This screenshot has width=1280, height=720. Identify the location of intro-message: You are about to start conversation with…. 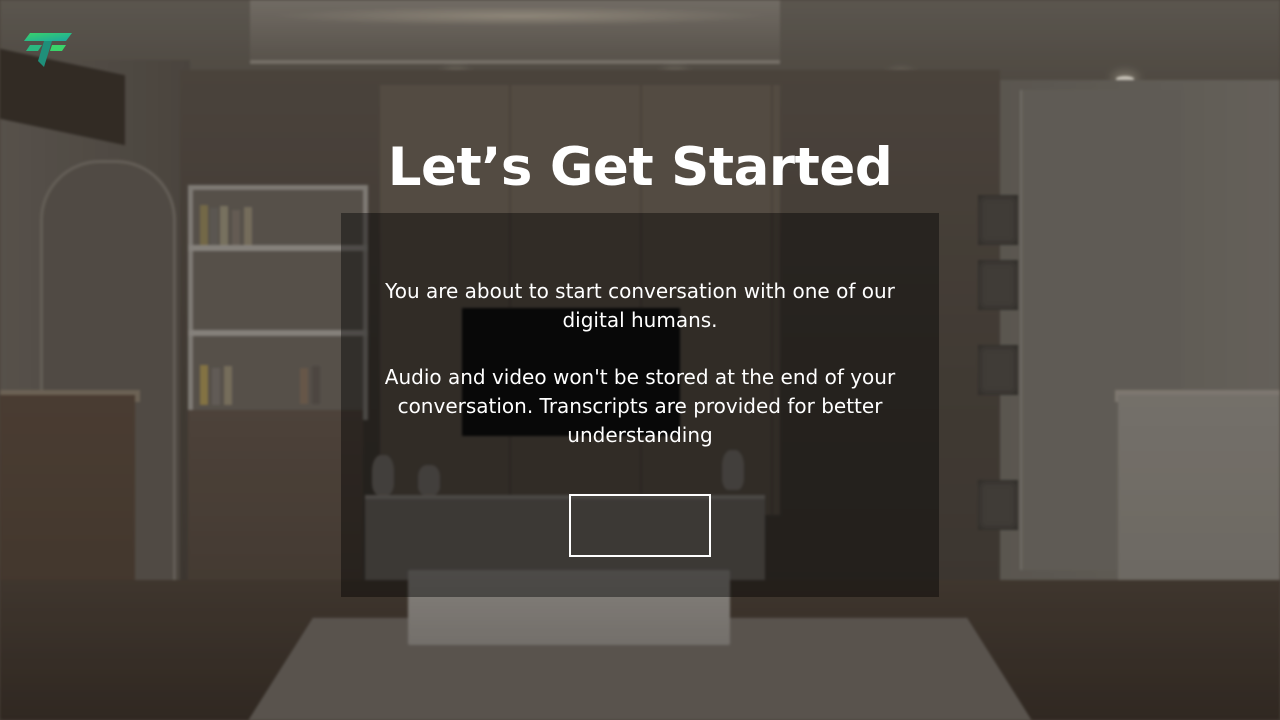
(640, 305).